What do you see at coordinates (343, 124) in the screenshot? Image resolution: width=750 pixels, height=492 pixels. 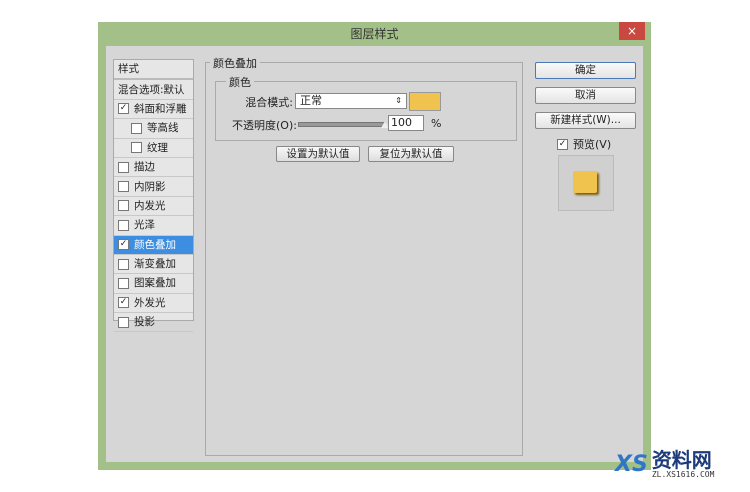 I see `opacity-slider` at bounding box center [343, 124].